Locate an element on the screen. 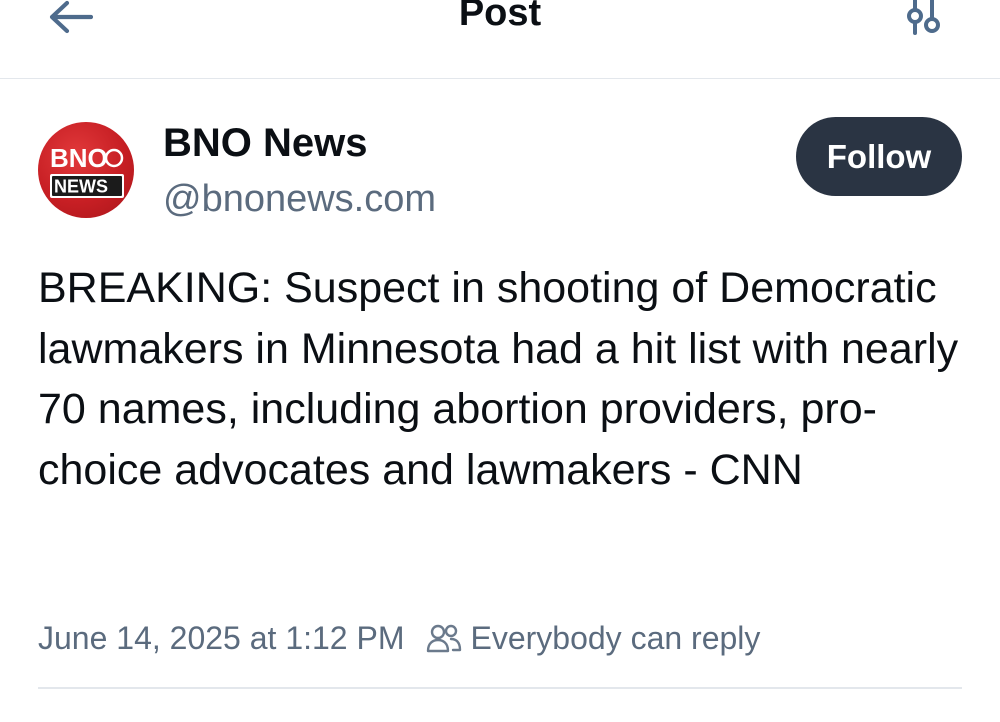  filter-button is located at coordinates (923, 20).